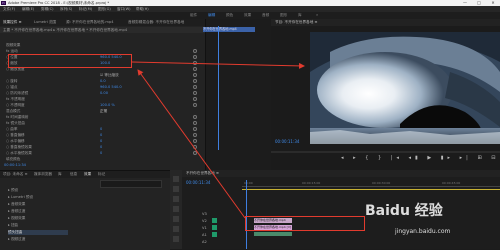 Image resolution: width=500 pixels, height=250 pixels. I want to click on arrow-to-properties, so click(191, 144).